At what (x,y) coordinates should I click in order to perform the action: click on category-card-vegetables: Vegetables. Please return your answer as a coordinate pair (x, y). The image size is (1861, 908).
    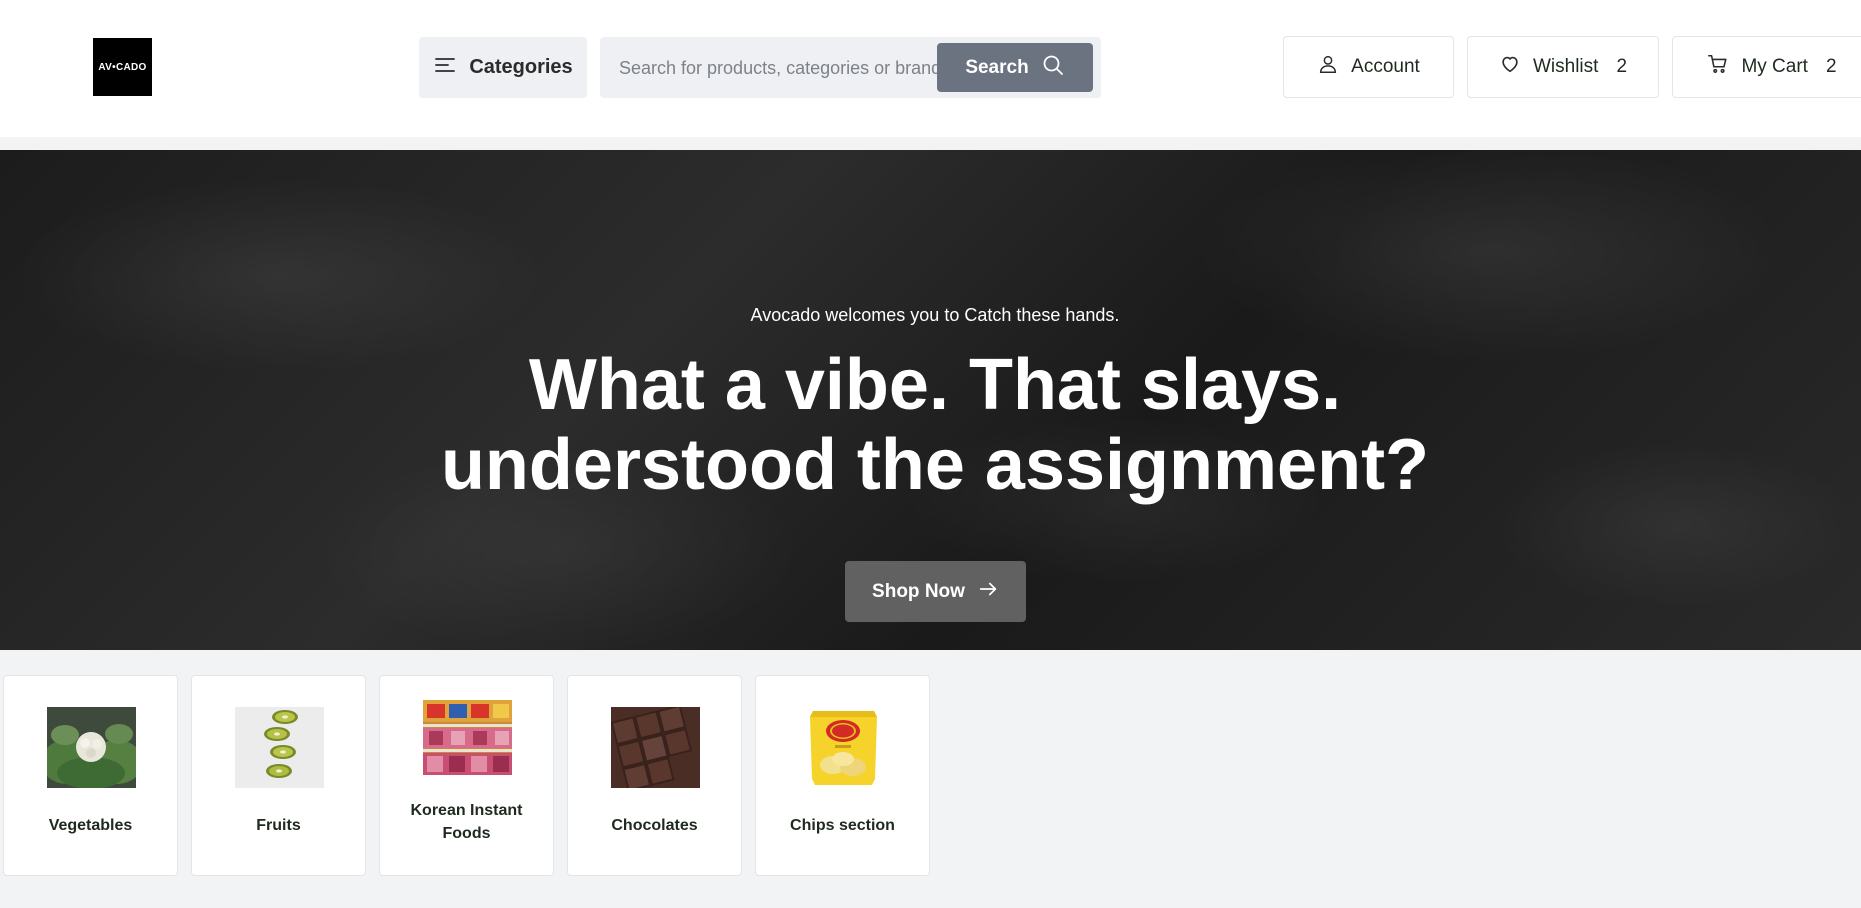
    Looking at the image, I should click on (90, 775).